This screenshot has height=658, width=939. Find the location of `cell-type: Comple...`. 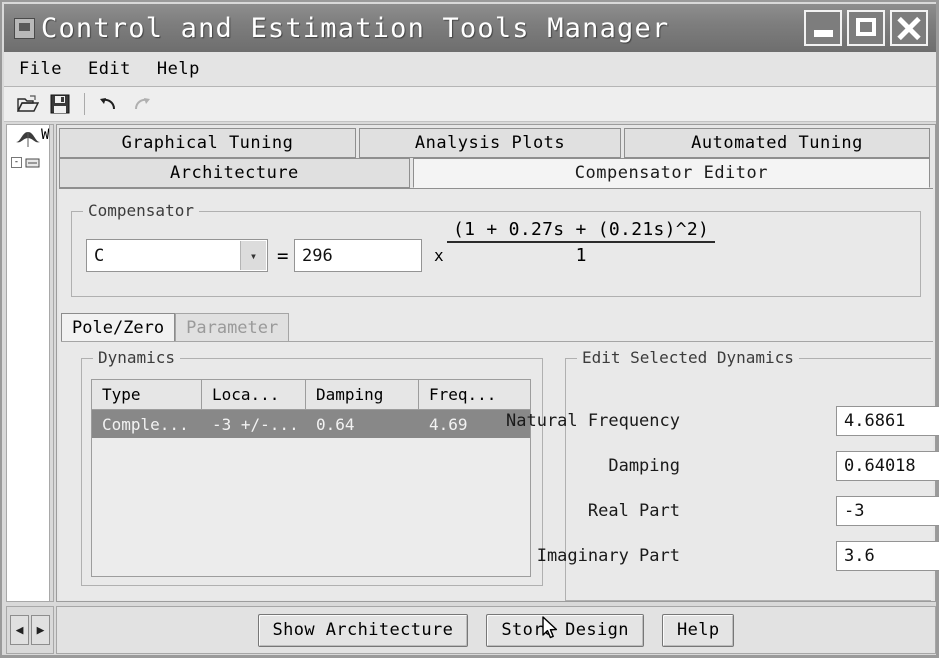

cell-type: Comple... is located at coordinates (145, 424).